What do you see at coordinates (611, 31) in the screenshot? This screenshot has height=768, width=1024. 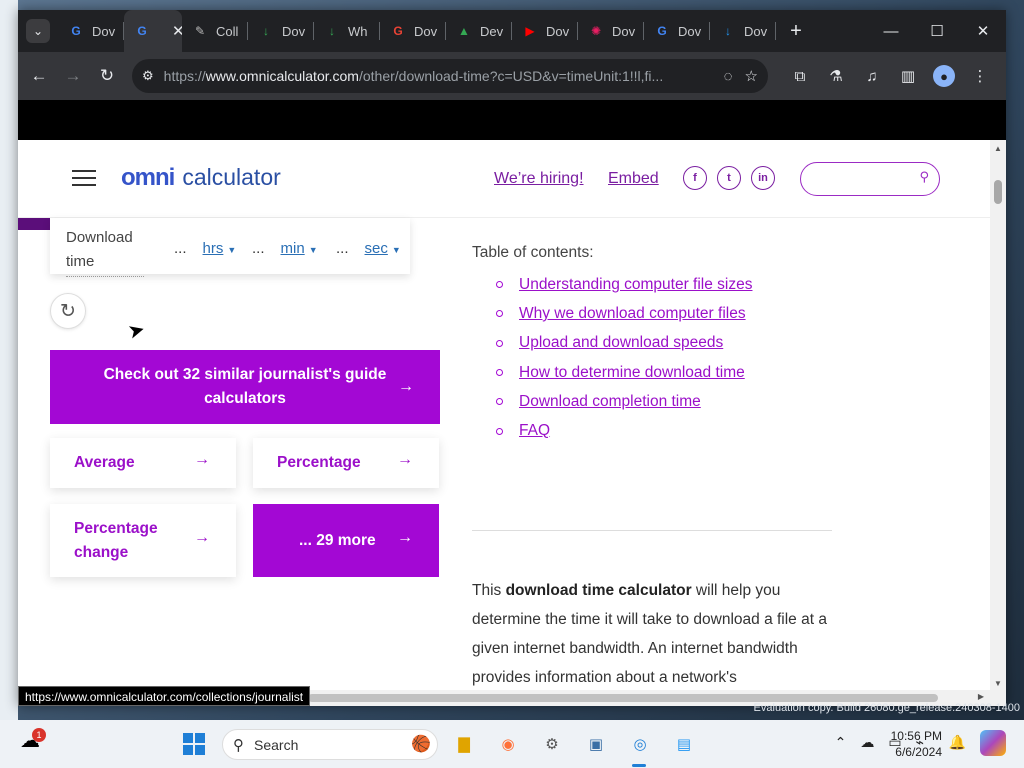 I see `browser-tab: ✺ Dov` at bounding box center [611, 31].